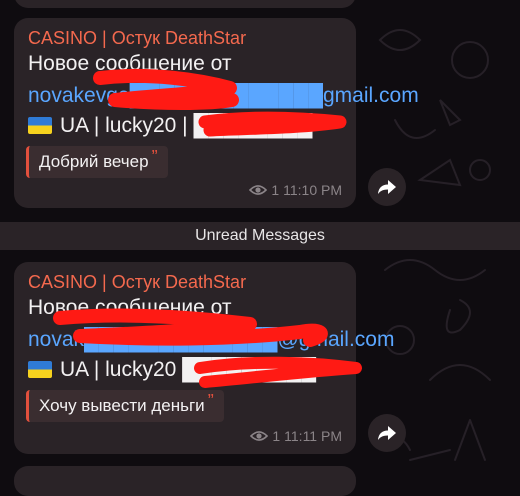 Image resolution: width=520 pixels, height=496 pixels. I want to click on divider-label: Unread Messages, so click(260, 235).